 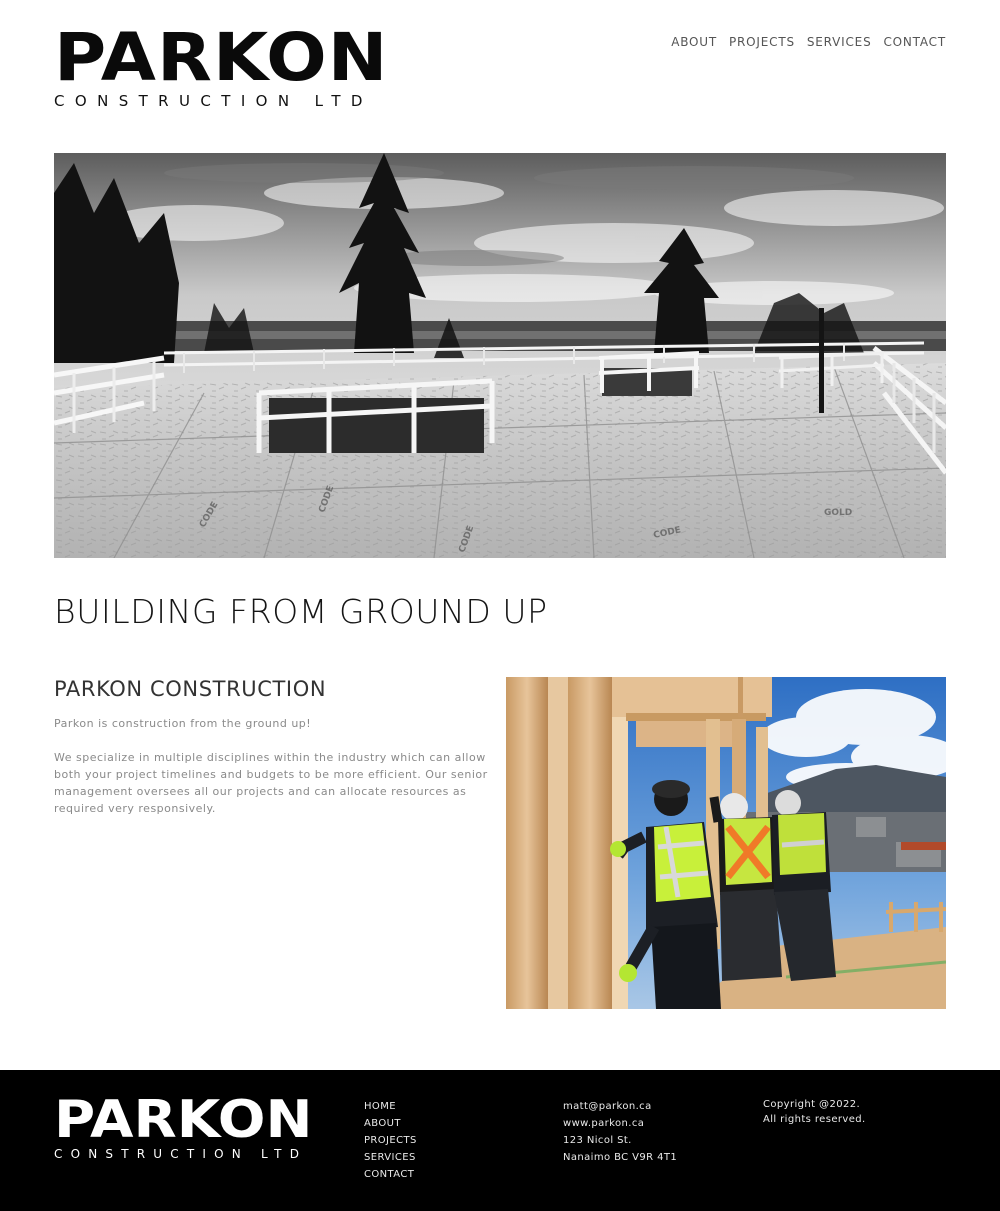 What do you see at coordinates (914, 42) in the screenshot?
I see `nav-contact: CONTACT` at bounding box center [914, 42].